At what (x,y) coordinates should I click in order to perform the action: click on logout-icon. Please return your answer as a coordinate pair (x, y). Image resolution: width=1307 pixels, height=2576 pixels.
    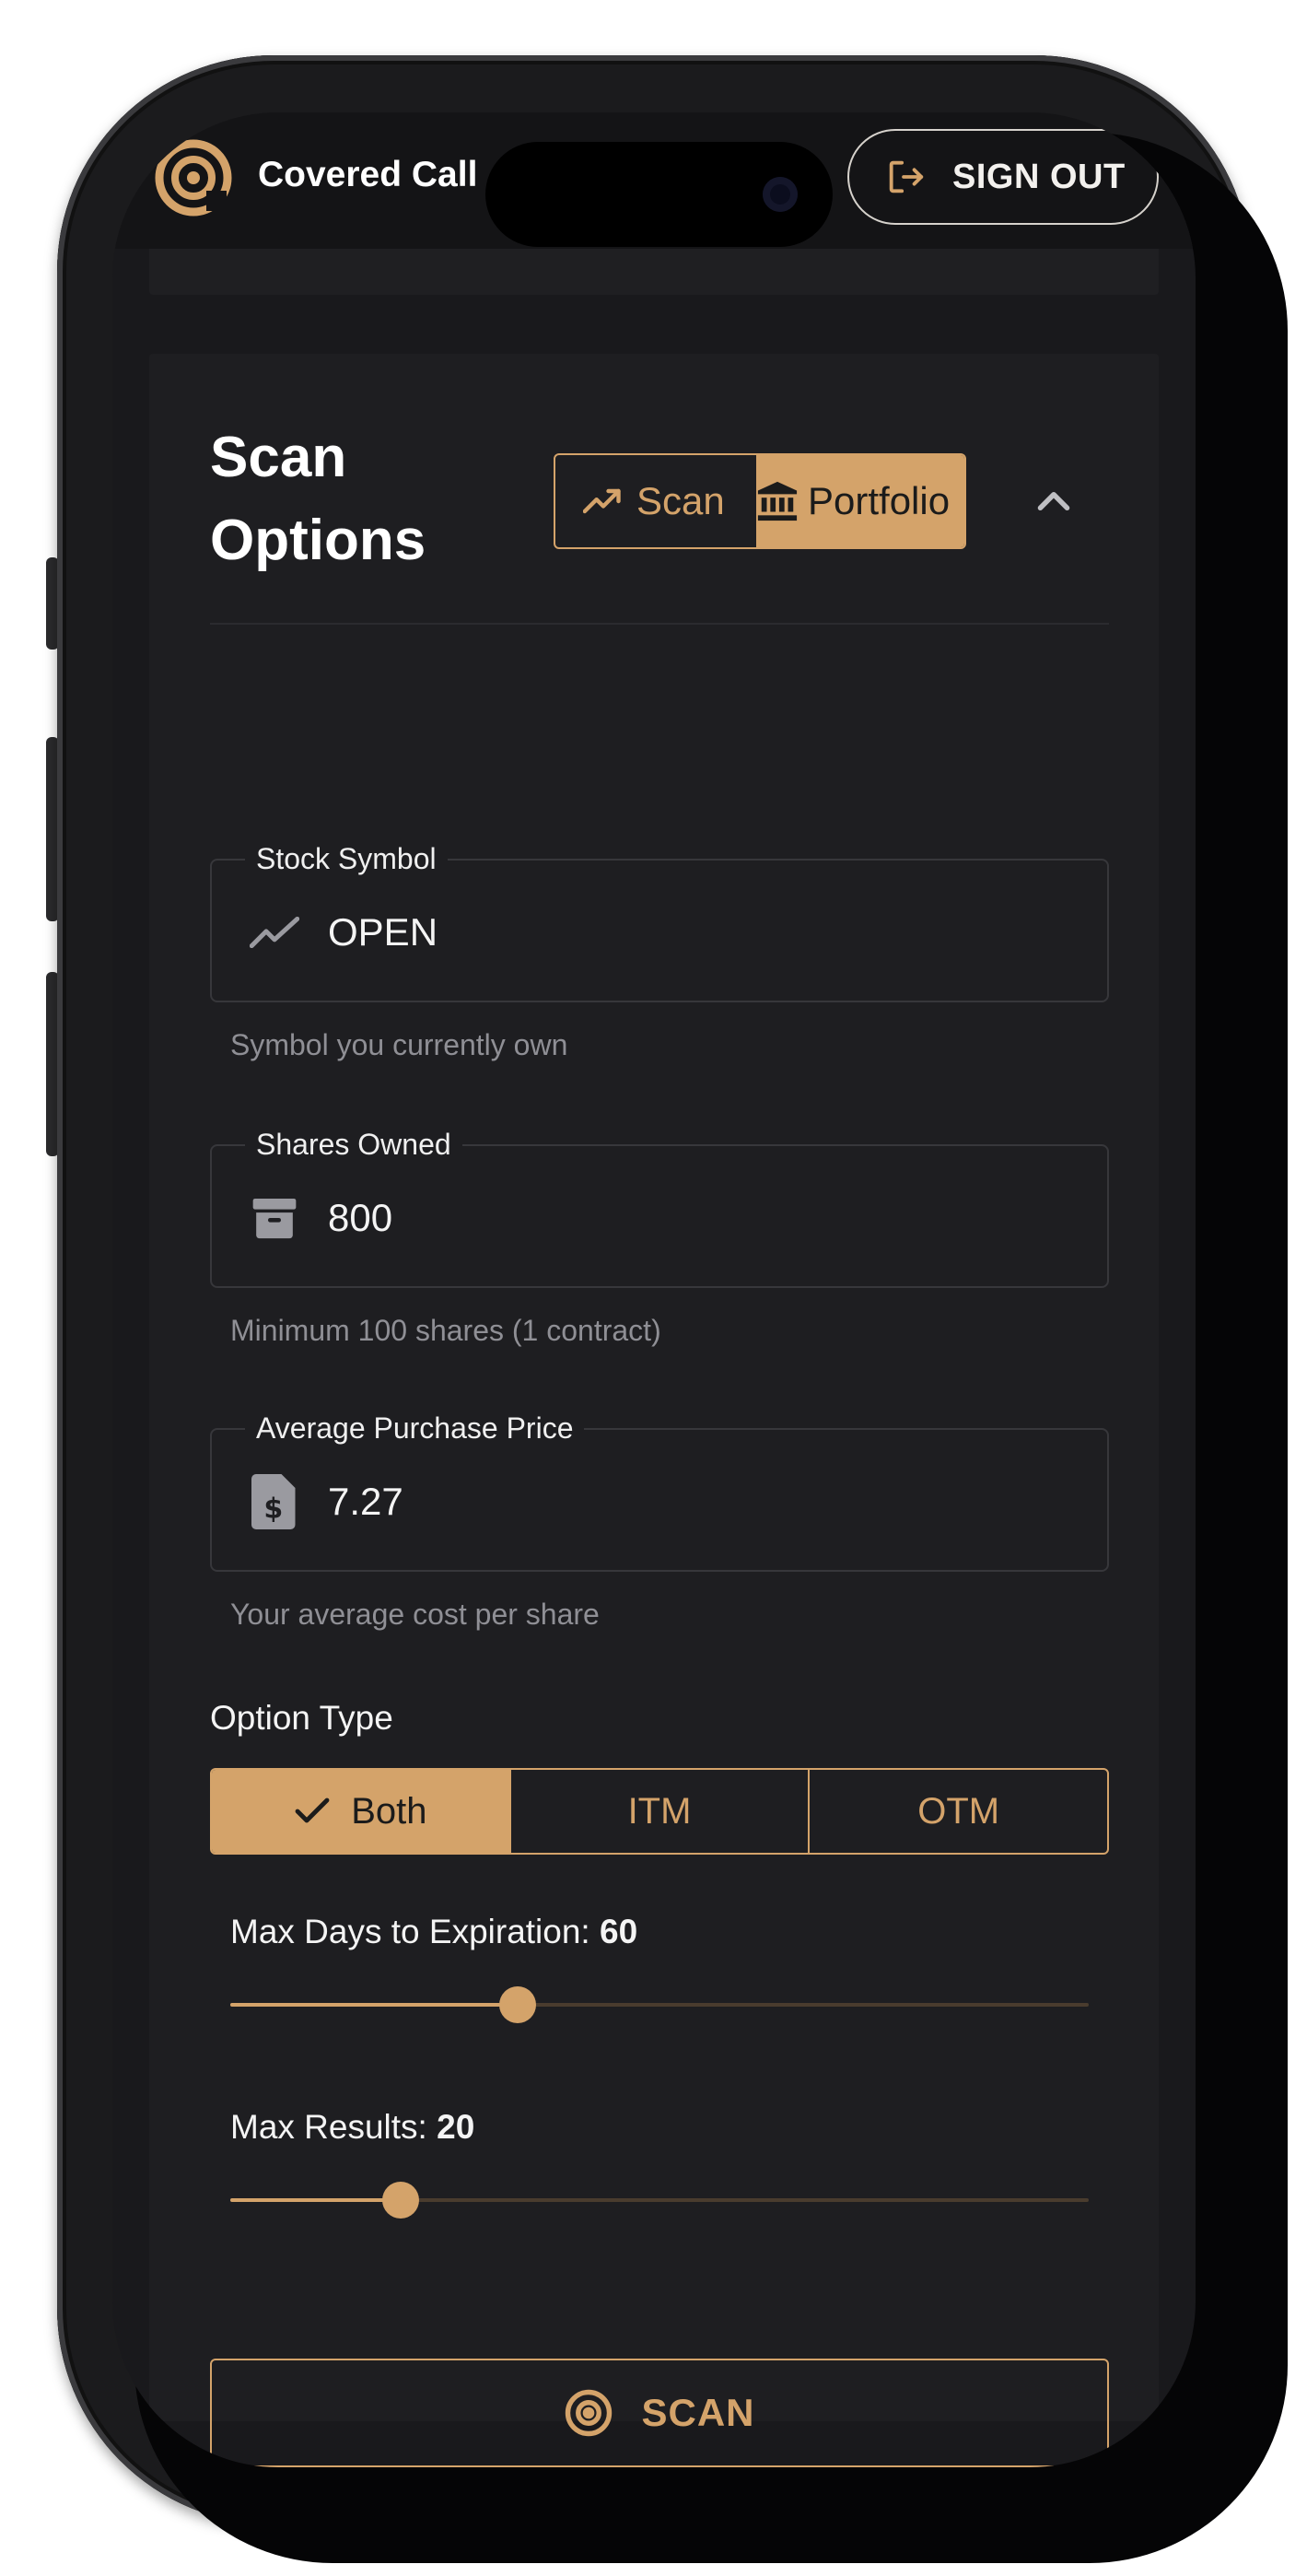
    Looking at the image, I should click on (906, 176).